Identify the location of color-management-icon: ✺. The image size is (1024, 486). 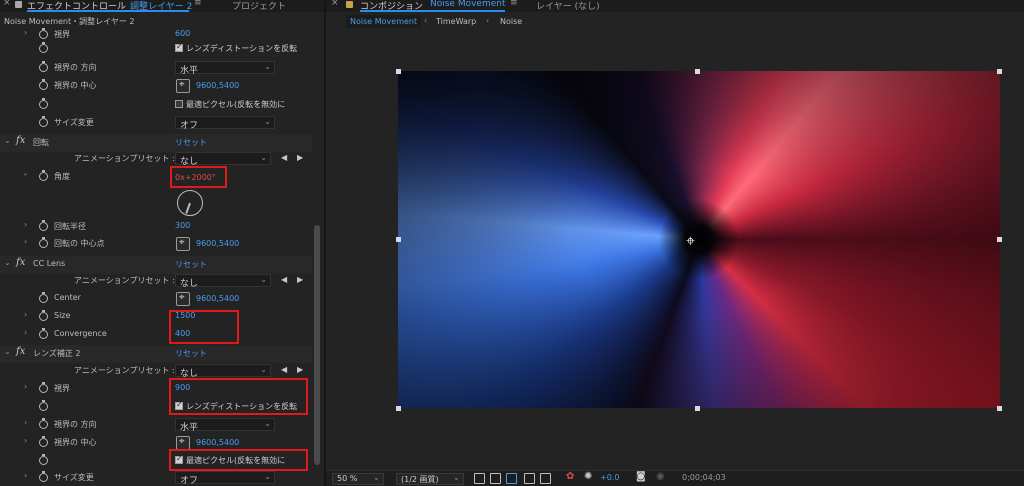
(588, 476).